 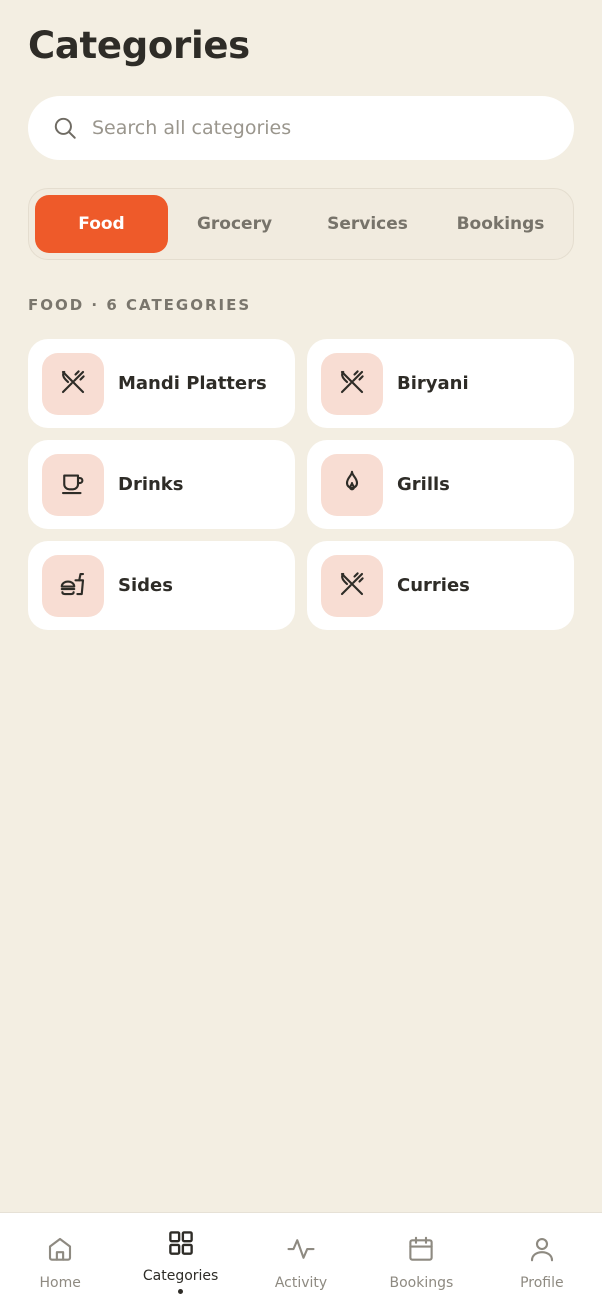 What do you see at coordinates (433, 383) in the screenshot?
I see `category-label: Biryani` at bounding box center [433, 383].